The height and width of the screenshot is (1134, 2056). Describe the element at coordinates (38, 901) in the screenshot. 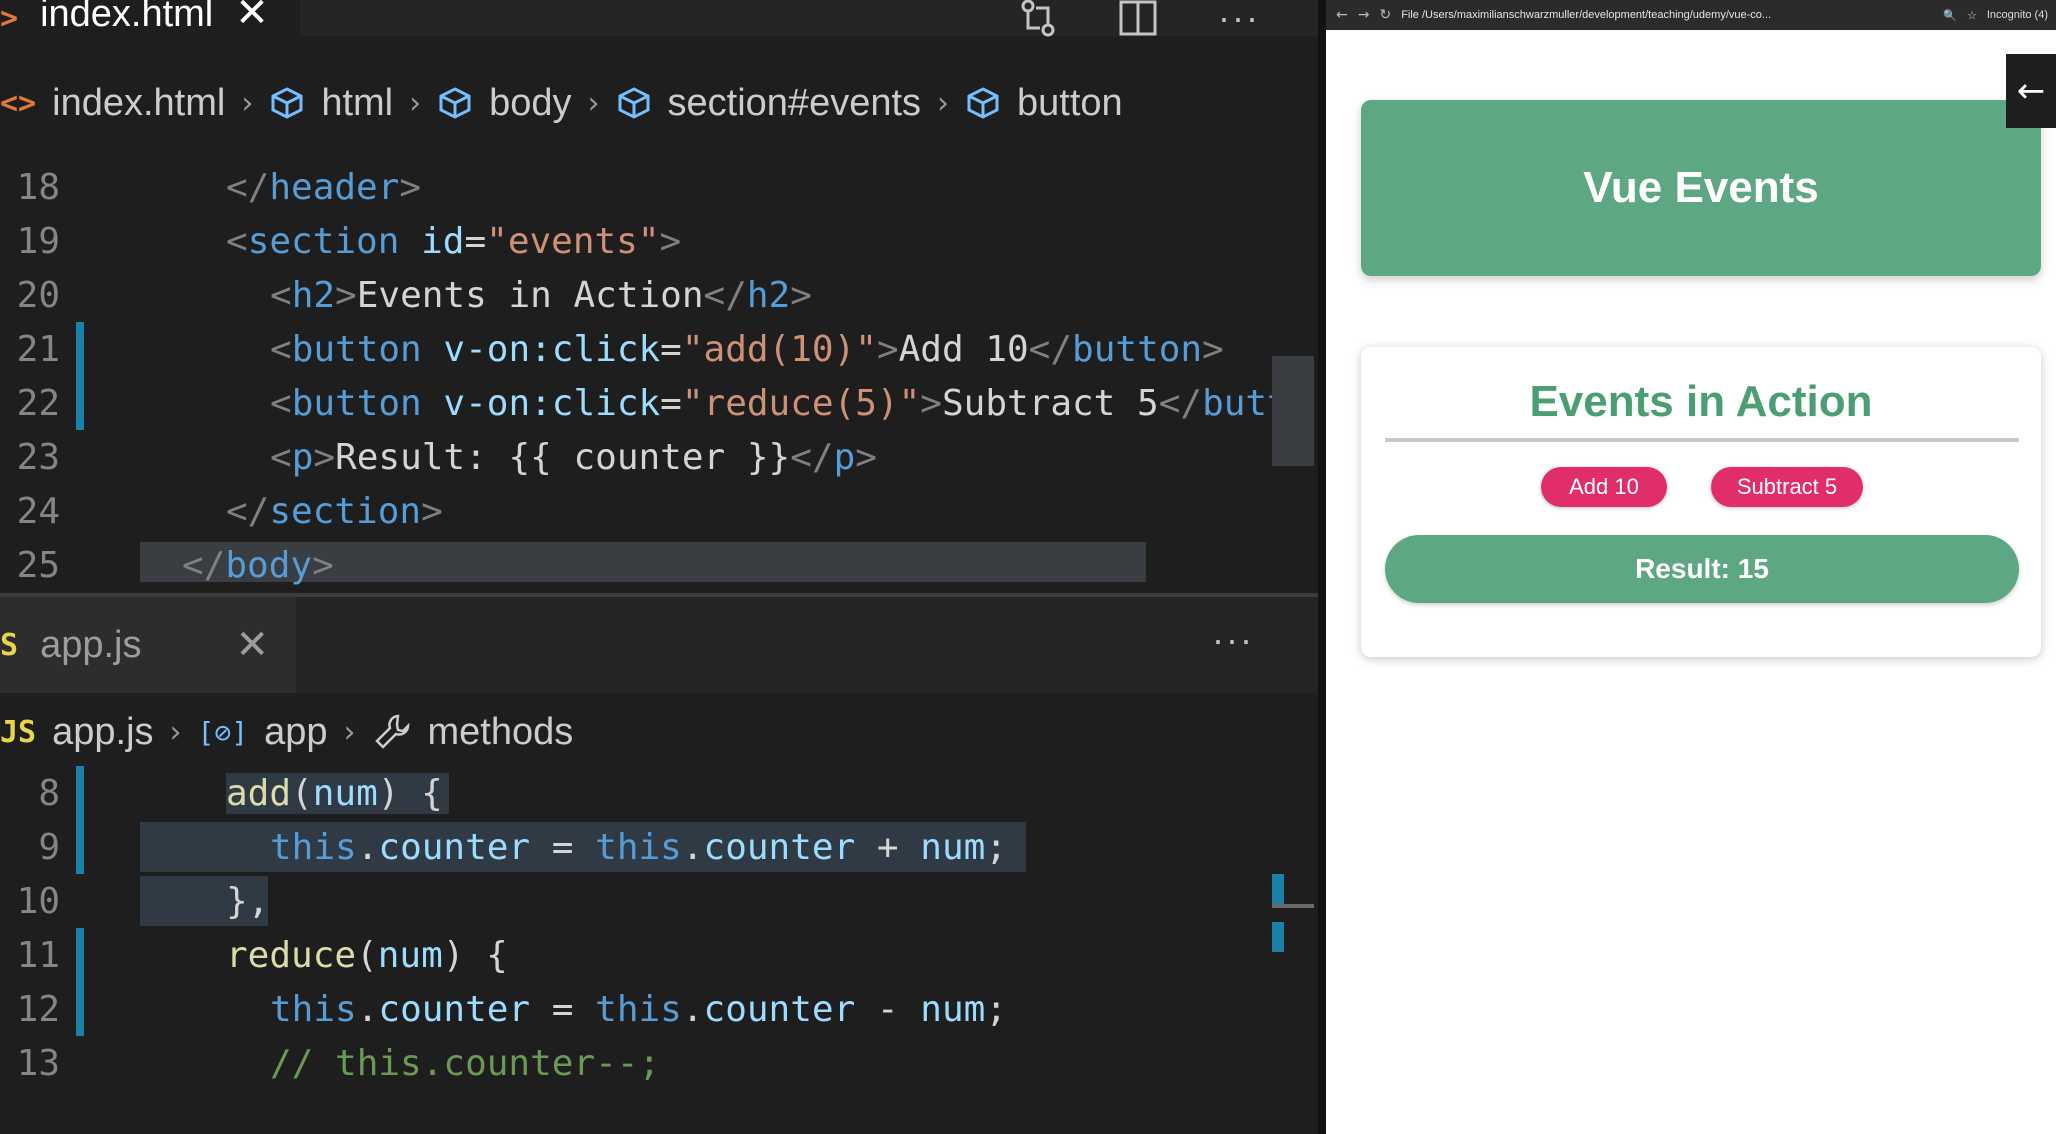

I see `line-number: 10` at that location.